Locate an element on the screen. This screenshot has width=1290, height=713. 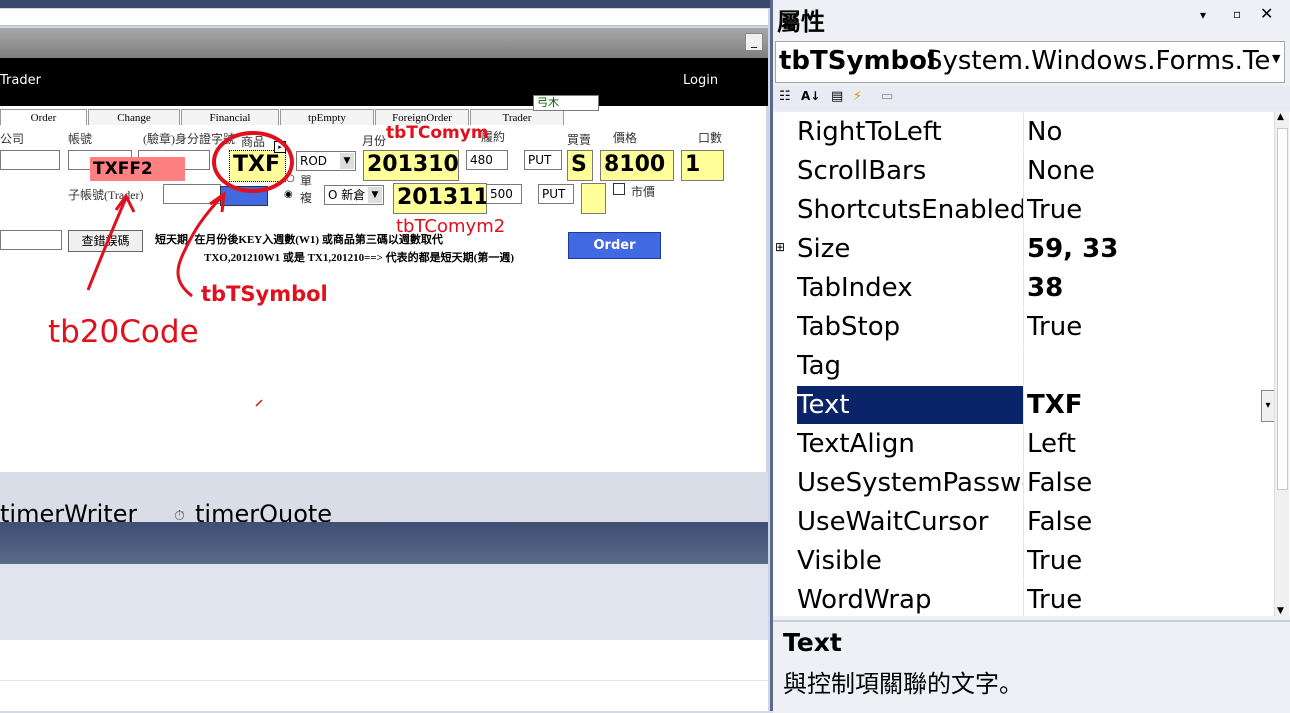
login-link: Login is located at coordinates (700, 80).